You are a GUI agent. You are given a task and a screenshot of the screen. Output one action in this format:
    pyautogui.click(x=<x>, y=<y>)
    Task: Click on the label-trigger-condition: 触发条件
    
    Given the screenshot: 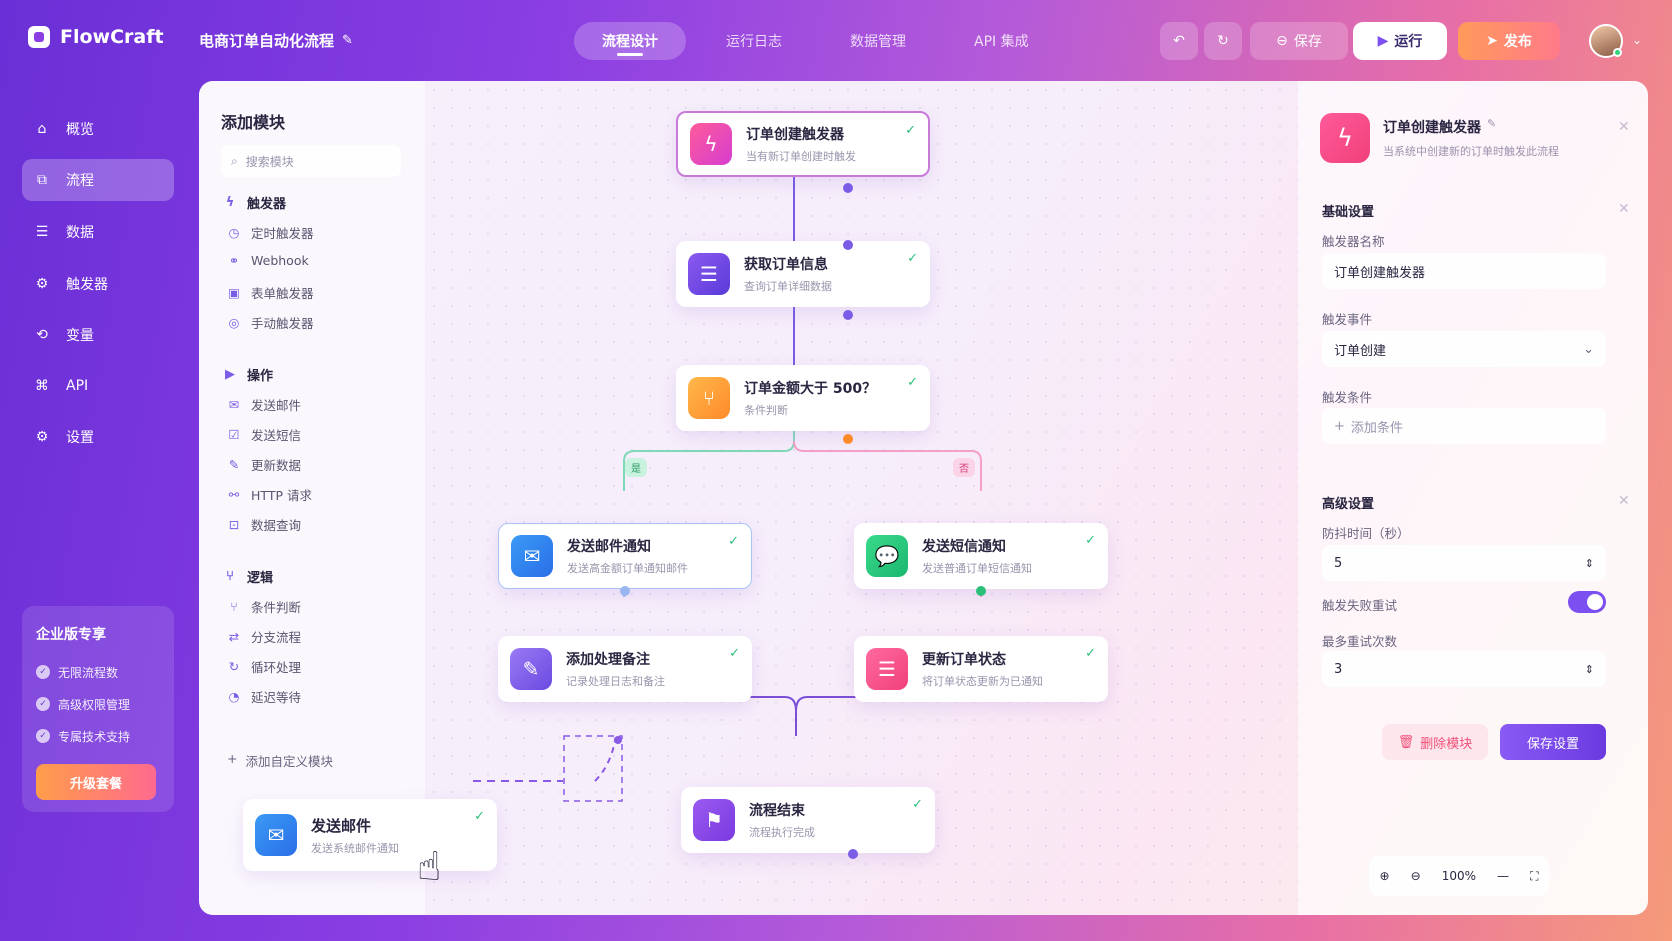 What is the action you would take?
    pyautogui.click(x=1347, y=397)
    